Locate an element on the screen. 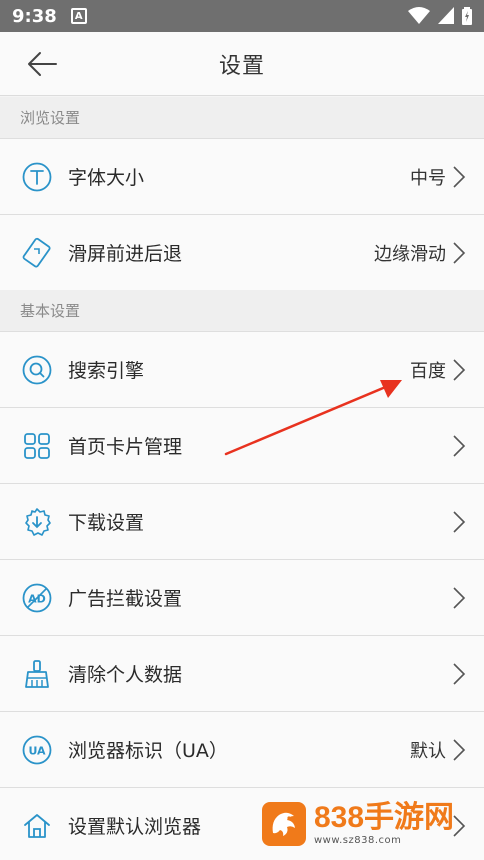 This screenshot has height=860, width=484. row-label: 下载设置 is located at coordinates (106, 523).